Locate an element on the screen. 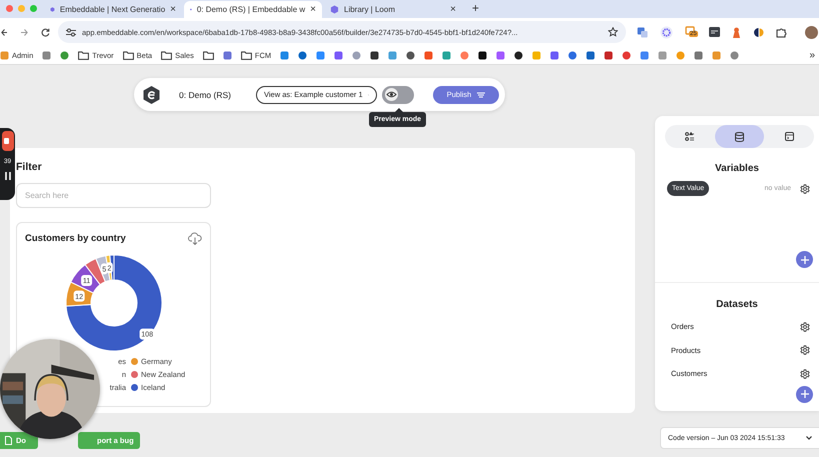 The height and width of the screenshot is (457, 819). browser-tab: 0: Demo (RS) | Embeddable w × is located at coordinates (253, 9).